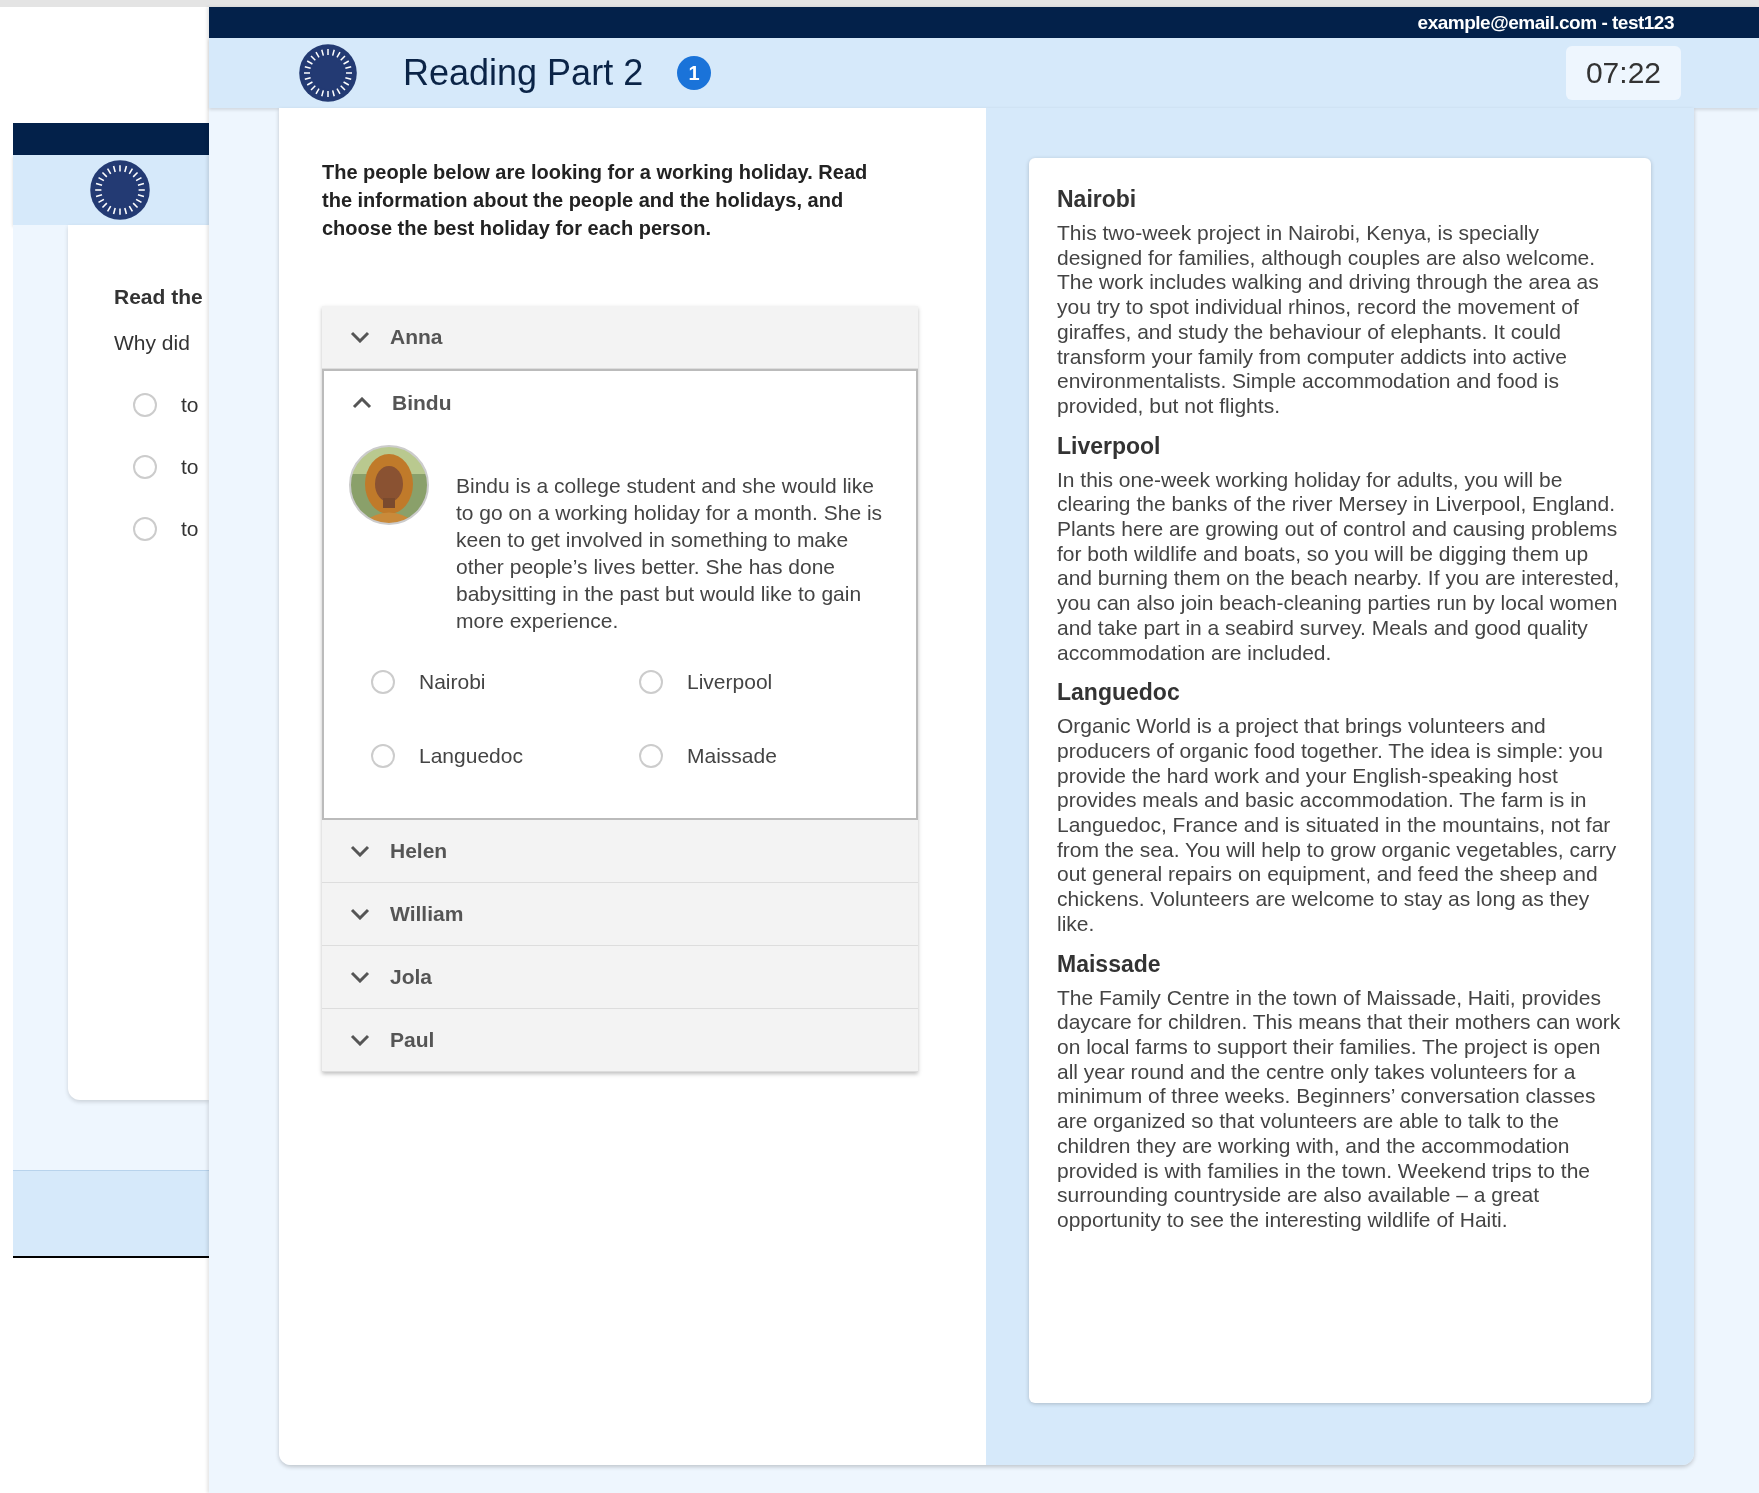  Describe the element at coordinates (159, 297) in the screenshot. I see `question-heading: Read the` at that location.